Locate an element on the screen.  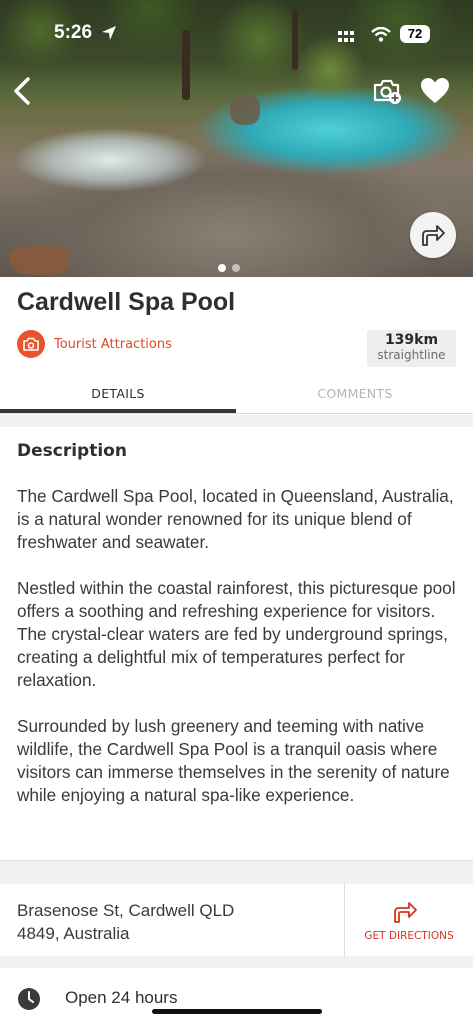
distance-badge: 139km straightline is located at coordinates (411, 348).